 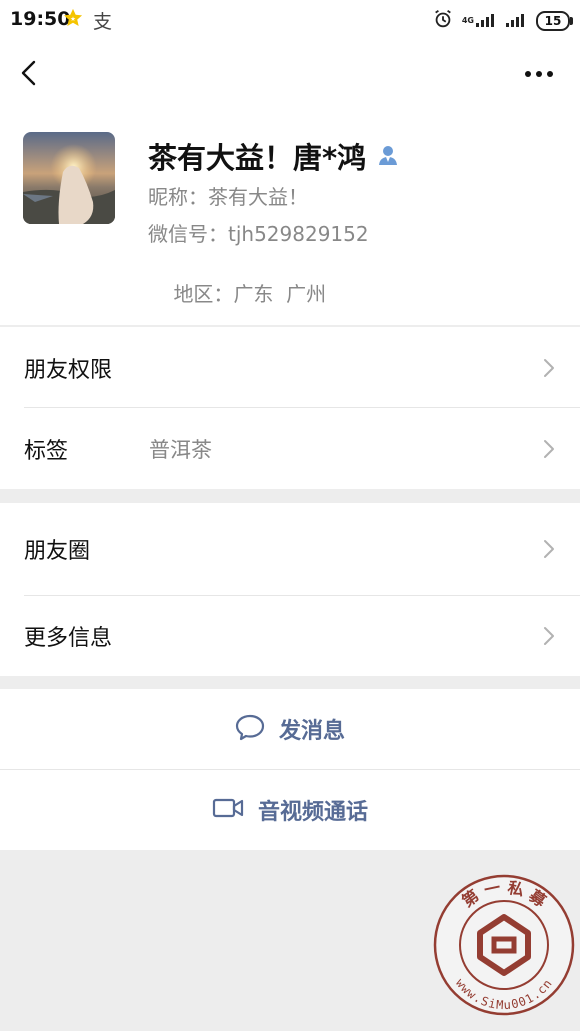 I want to click on nickname-label: 昵称：, so click(x=178, y=197).